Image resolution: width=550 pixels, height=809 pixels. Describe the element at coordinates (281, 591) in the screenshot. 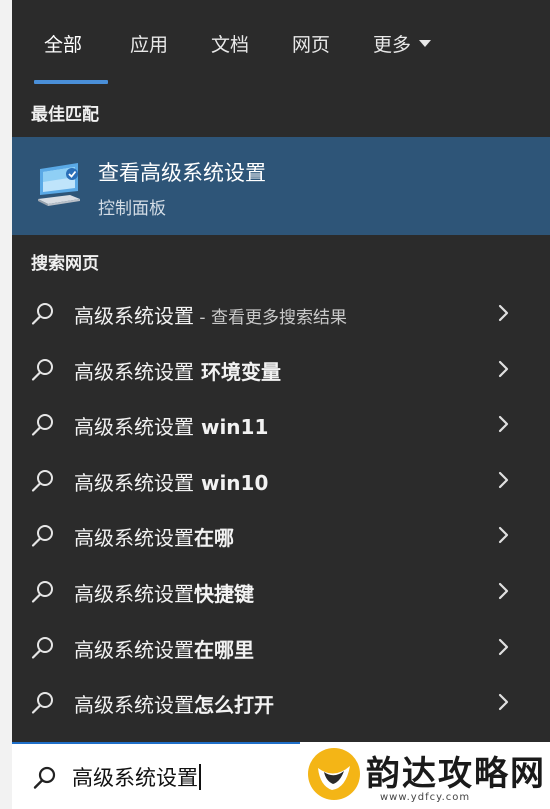

I see `web-result-row: 高级系统设置快捷键` at that location.